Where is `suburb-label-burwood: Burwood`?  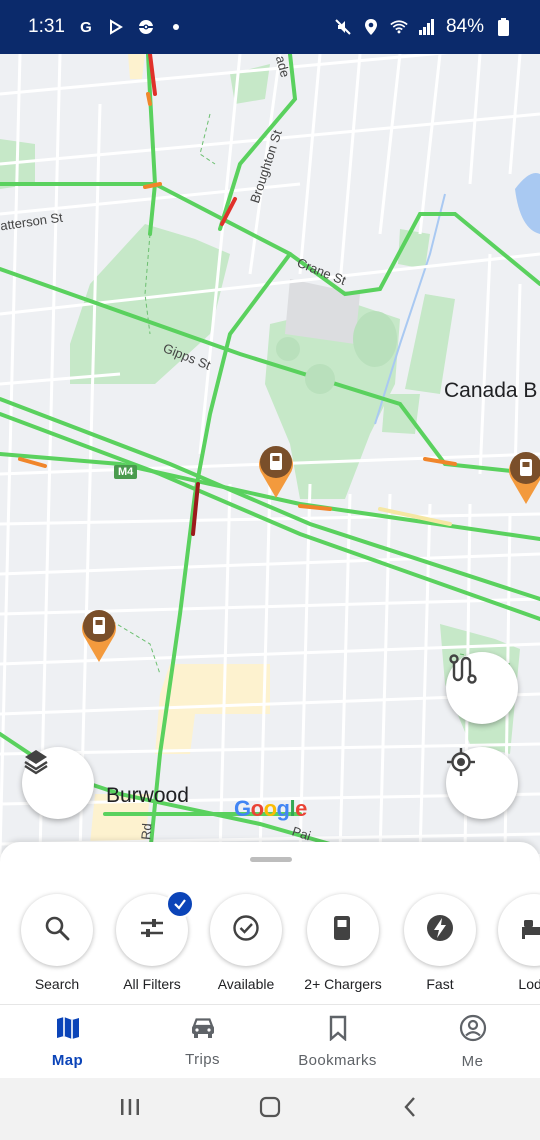 suburb-label-burwood: Burwood is located at coordinates (147, 795).